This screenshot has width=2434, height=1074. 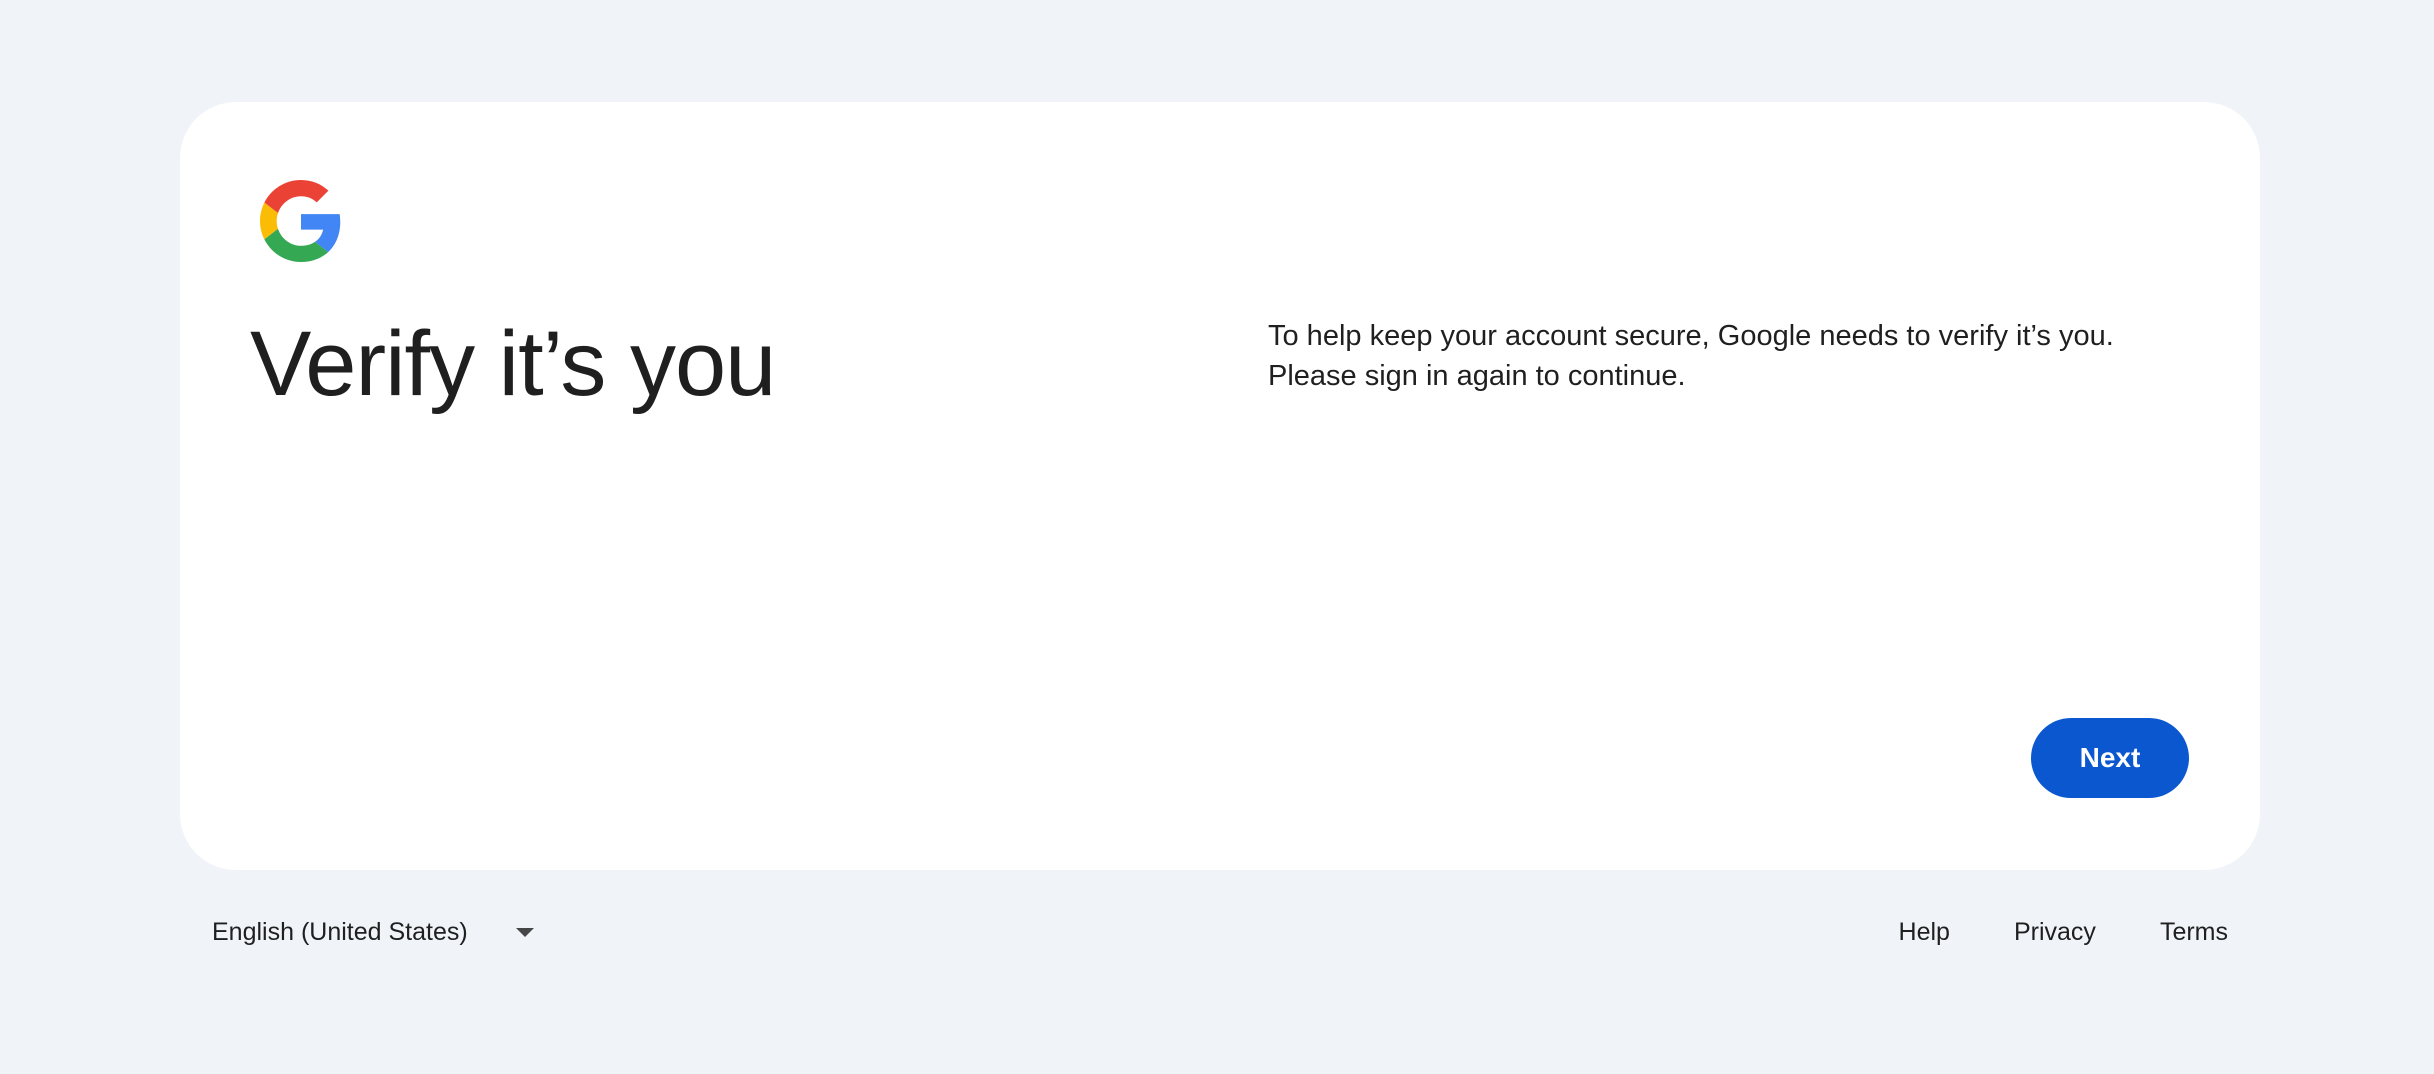 What do you see at coordinates (300, 221) in the screenshot?
I see `google-logo-icon` at bounding box center [300, 221].